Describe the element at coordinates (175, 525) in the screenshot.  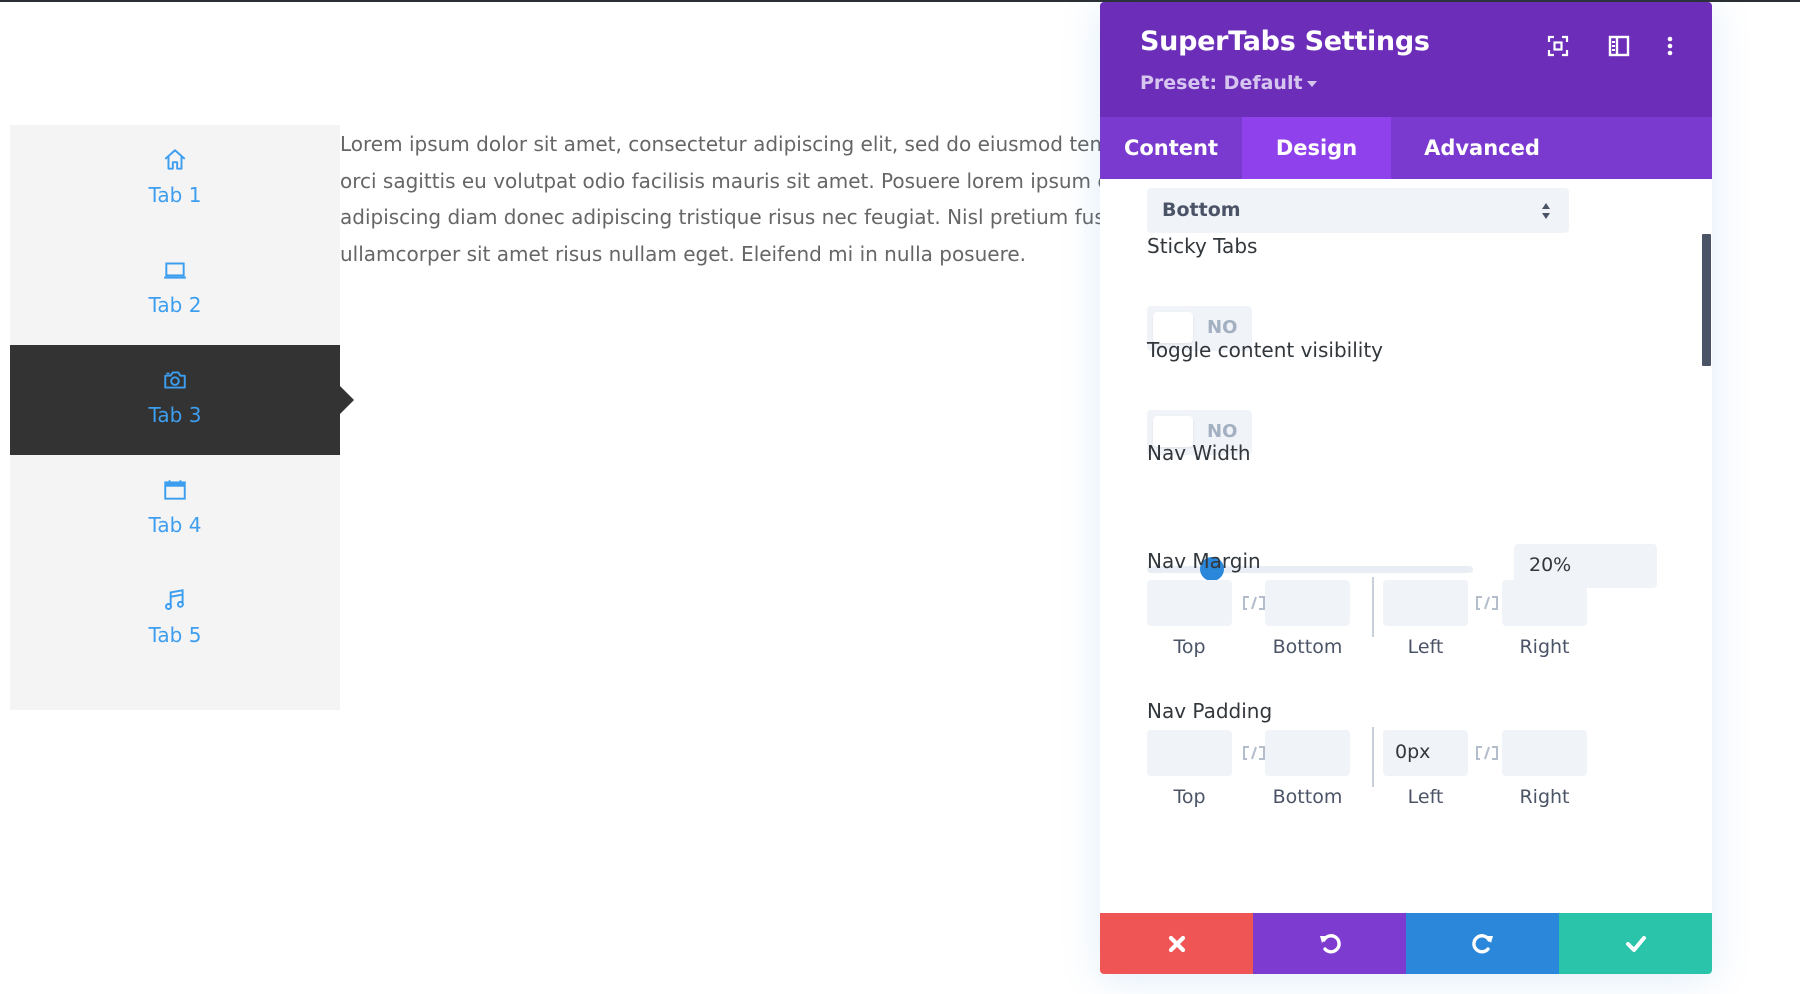
I see `tab-label: Tab 4` at that location.